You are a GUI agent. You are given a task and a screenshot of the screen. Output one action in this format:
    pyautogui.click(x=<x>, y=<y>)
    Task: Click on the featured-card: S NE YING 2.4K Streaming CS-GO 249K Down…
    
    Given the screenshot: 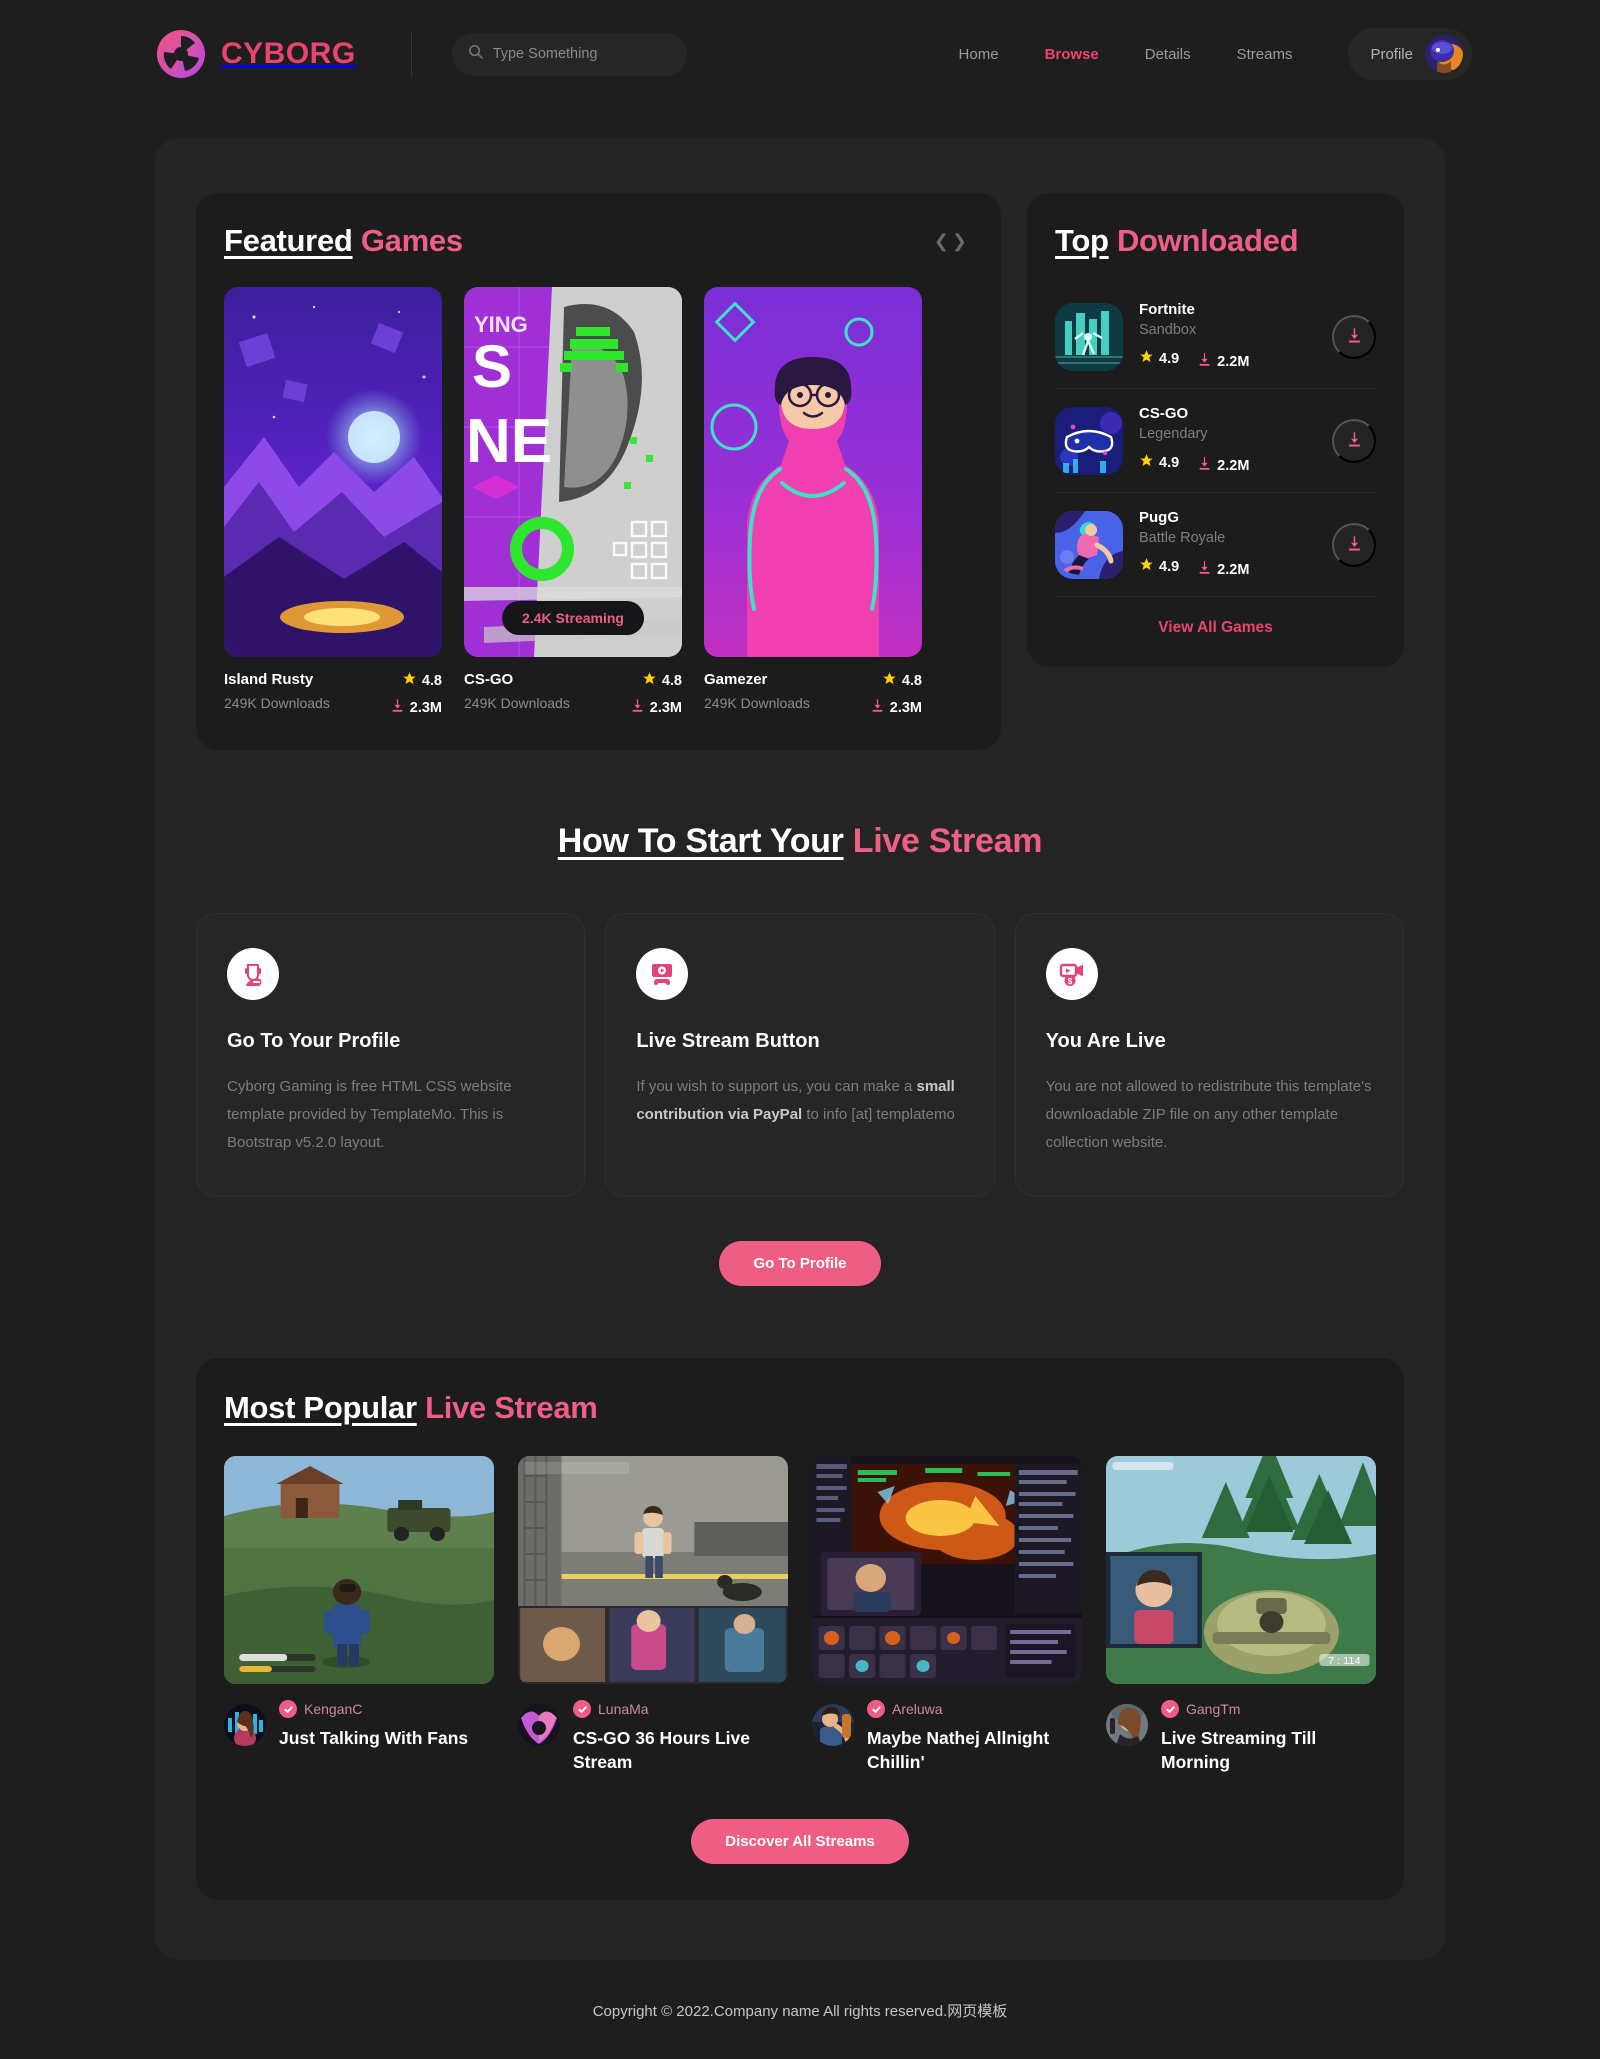 What is the action you would take?
    pyautogui.click(x=573, y=502)
    